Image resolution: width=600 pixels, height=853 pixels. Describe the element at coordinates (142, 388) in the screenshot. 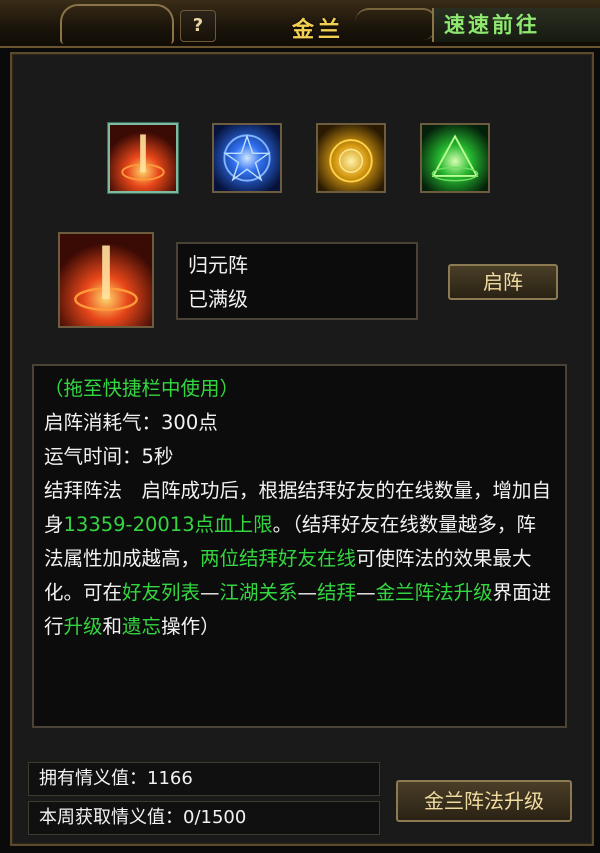

I see `drag-hint: （拖至快捷栏中使用）` at that location.